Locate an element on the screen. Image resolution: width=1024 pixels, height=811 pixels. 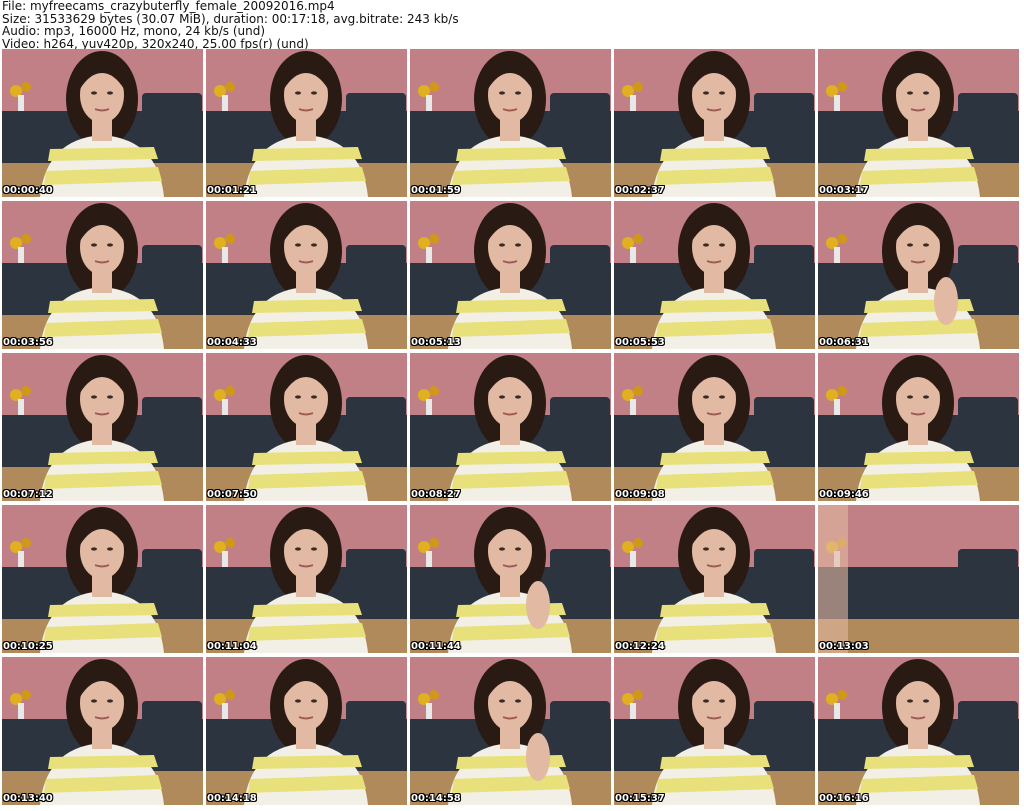
video-frame-thumbnail: 00:10:25 is located at coordinates (102, 579).